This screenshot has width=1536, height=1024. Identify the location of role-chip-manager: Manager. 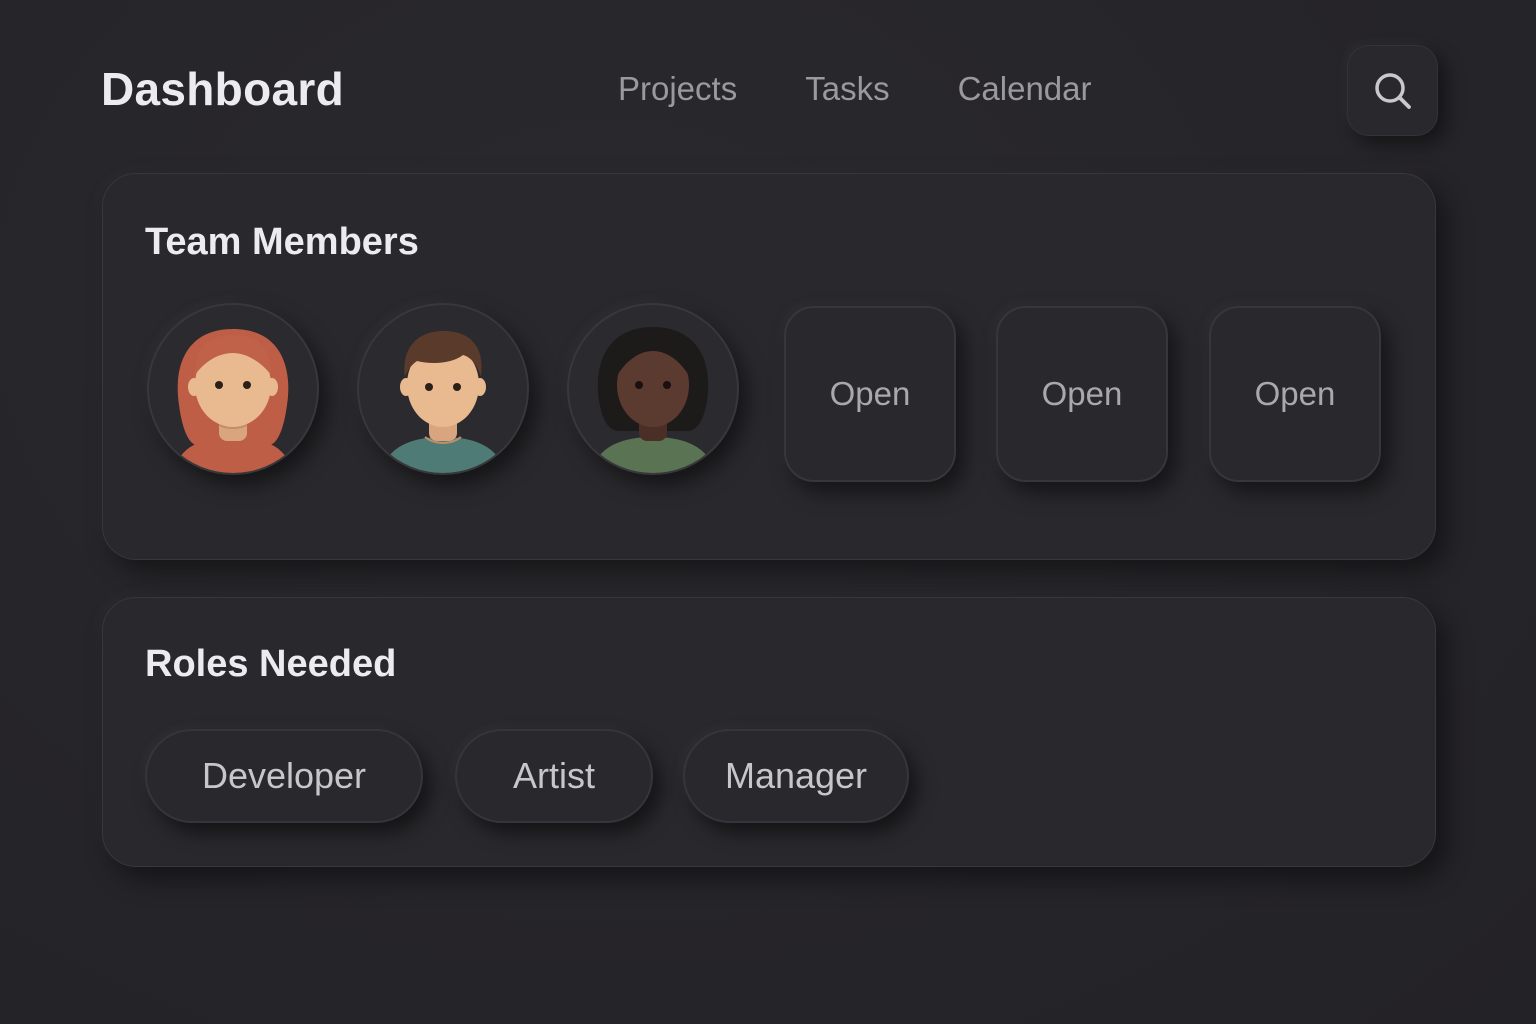
(796, 776).